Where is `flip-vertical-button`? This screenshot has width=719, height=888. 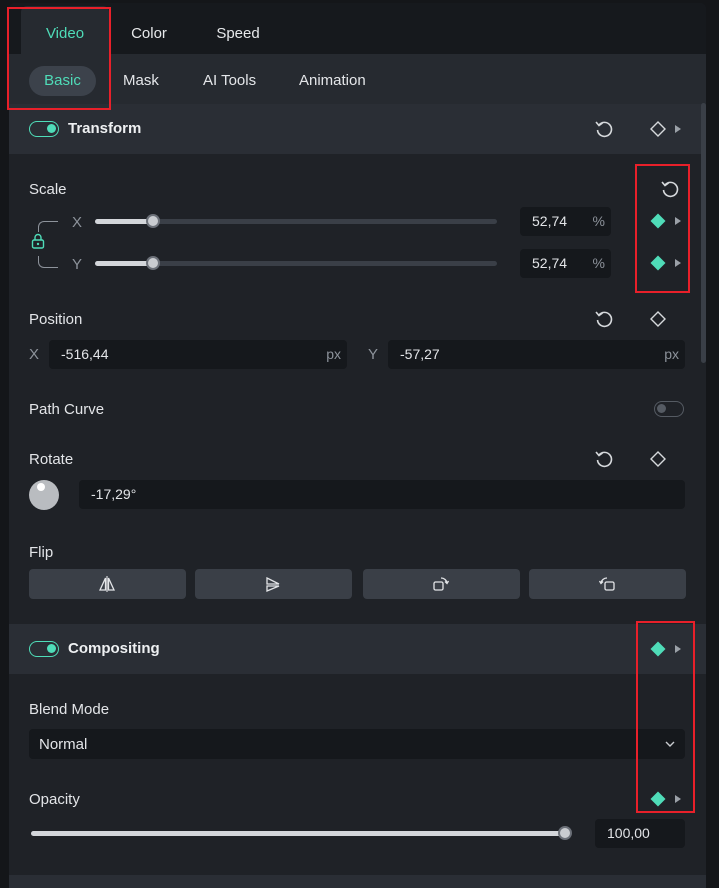 flip-vertical-button is located at coordinates (273, 584).